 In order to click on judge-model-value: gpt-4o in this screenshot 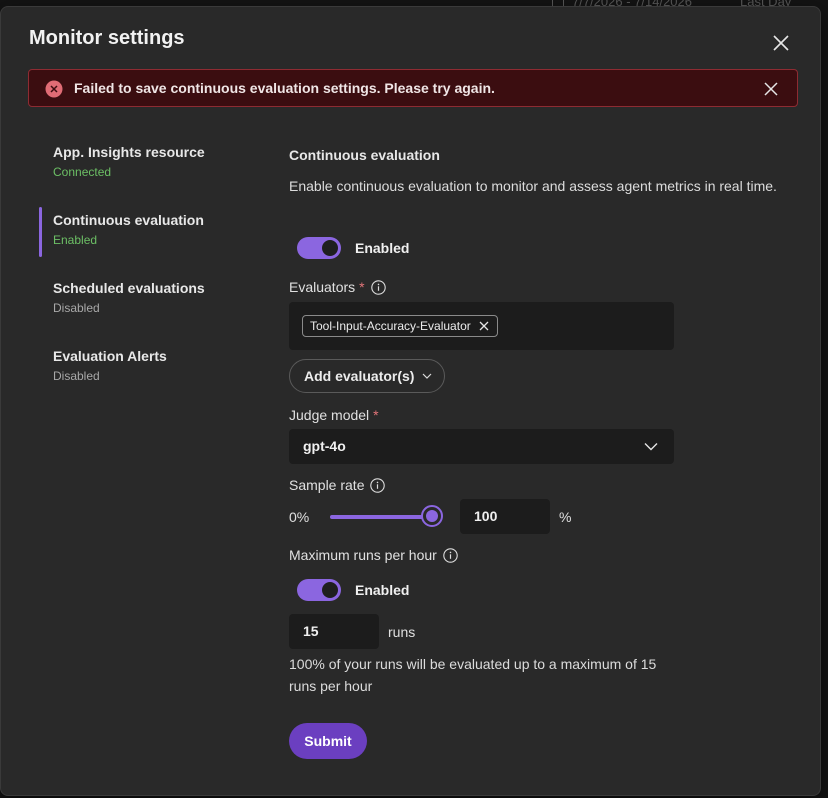, I will do `click(324, 446)`.